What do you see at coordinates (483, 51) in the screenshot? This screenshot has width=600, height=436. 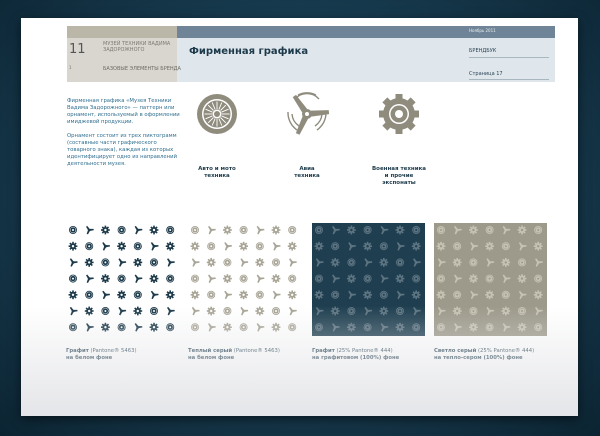 I see `brandbook-label: Брендбук` at bounding box center [483, 51].